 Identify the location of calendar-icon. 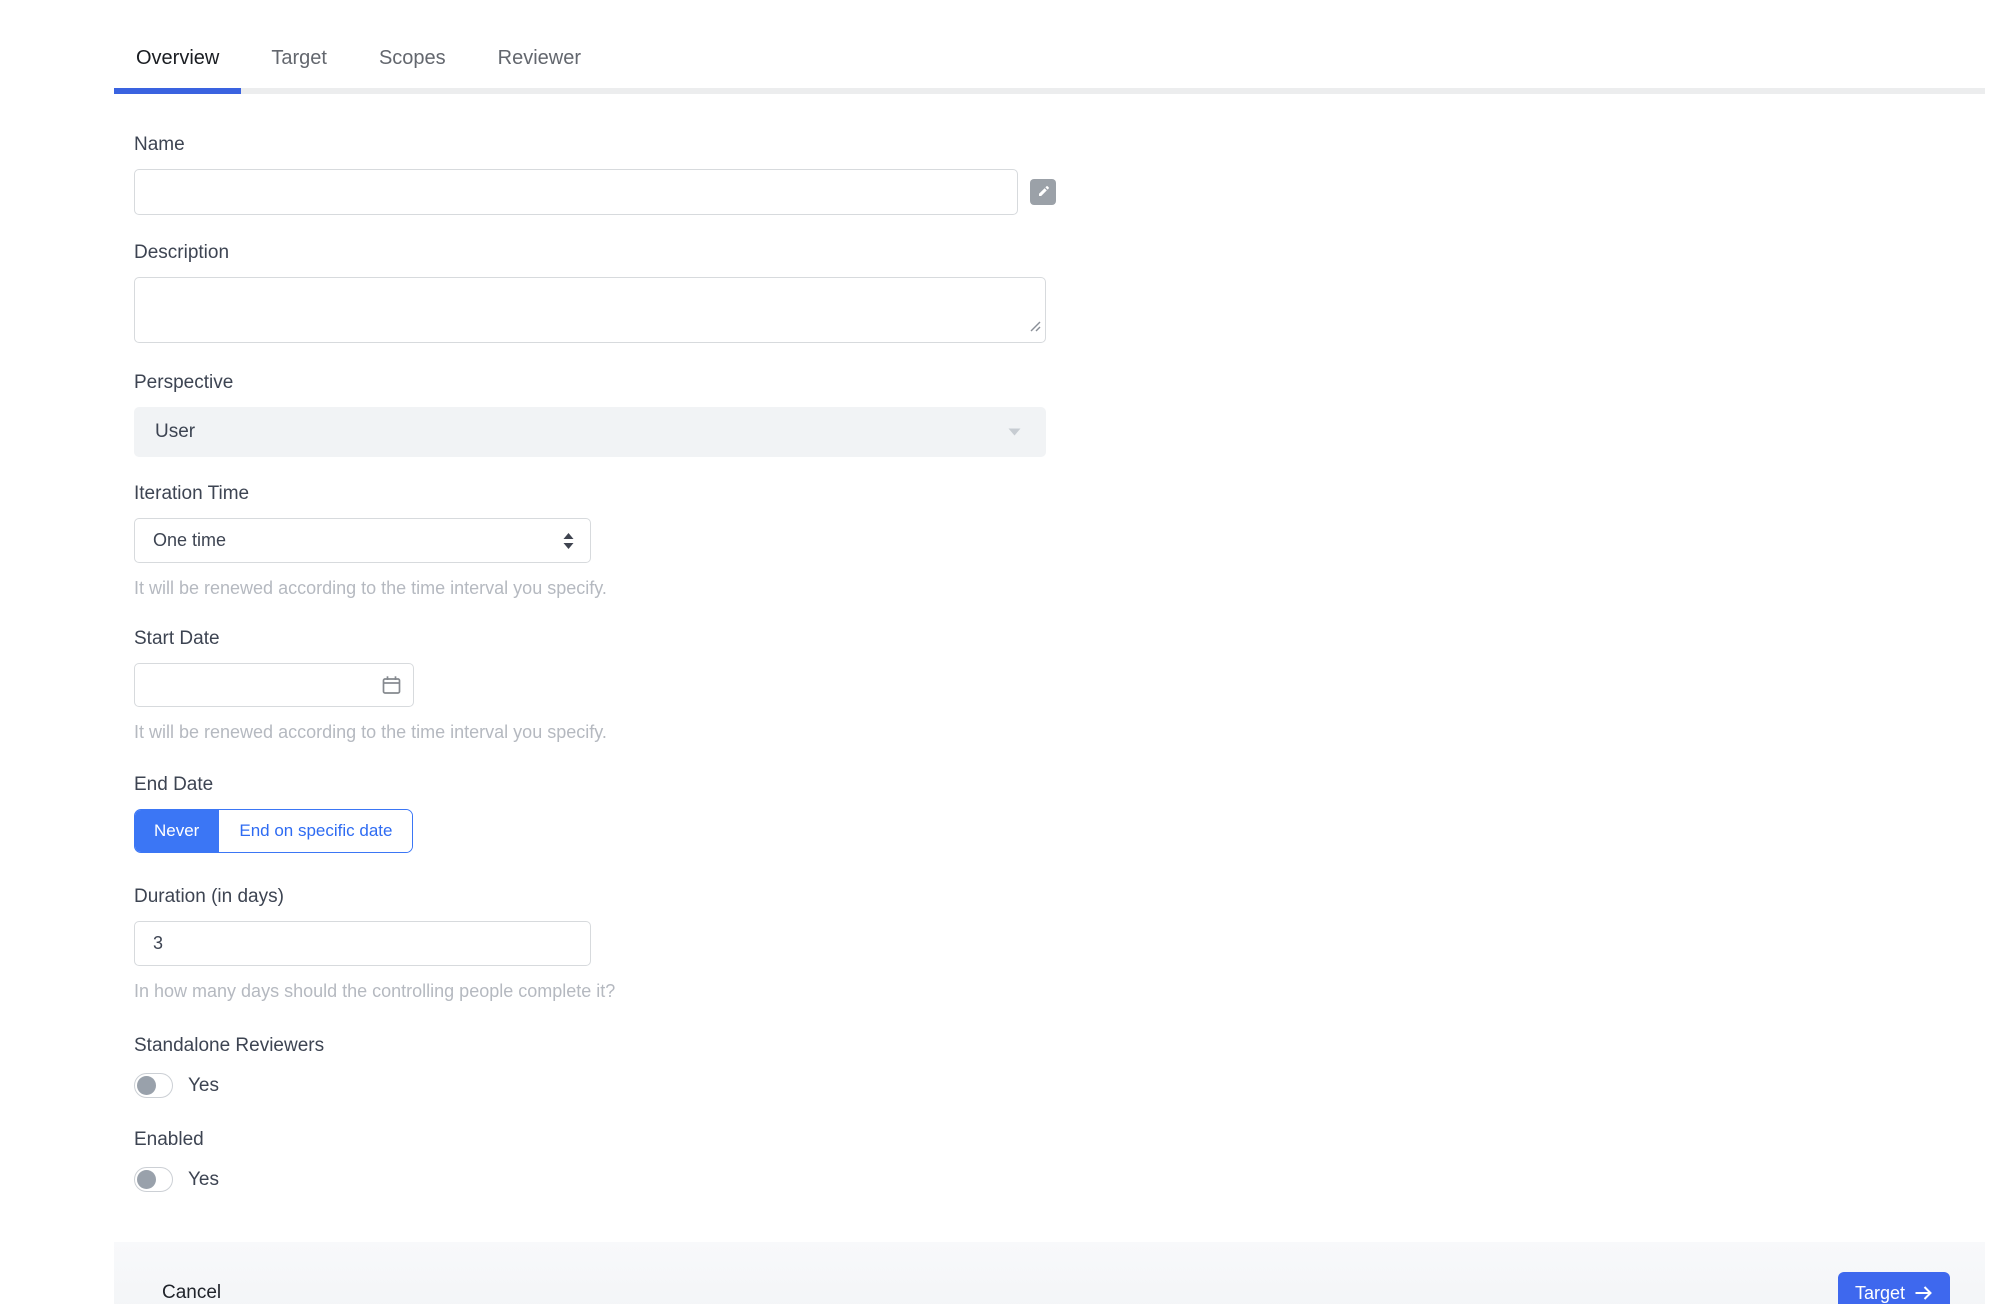
(391, 685).